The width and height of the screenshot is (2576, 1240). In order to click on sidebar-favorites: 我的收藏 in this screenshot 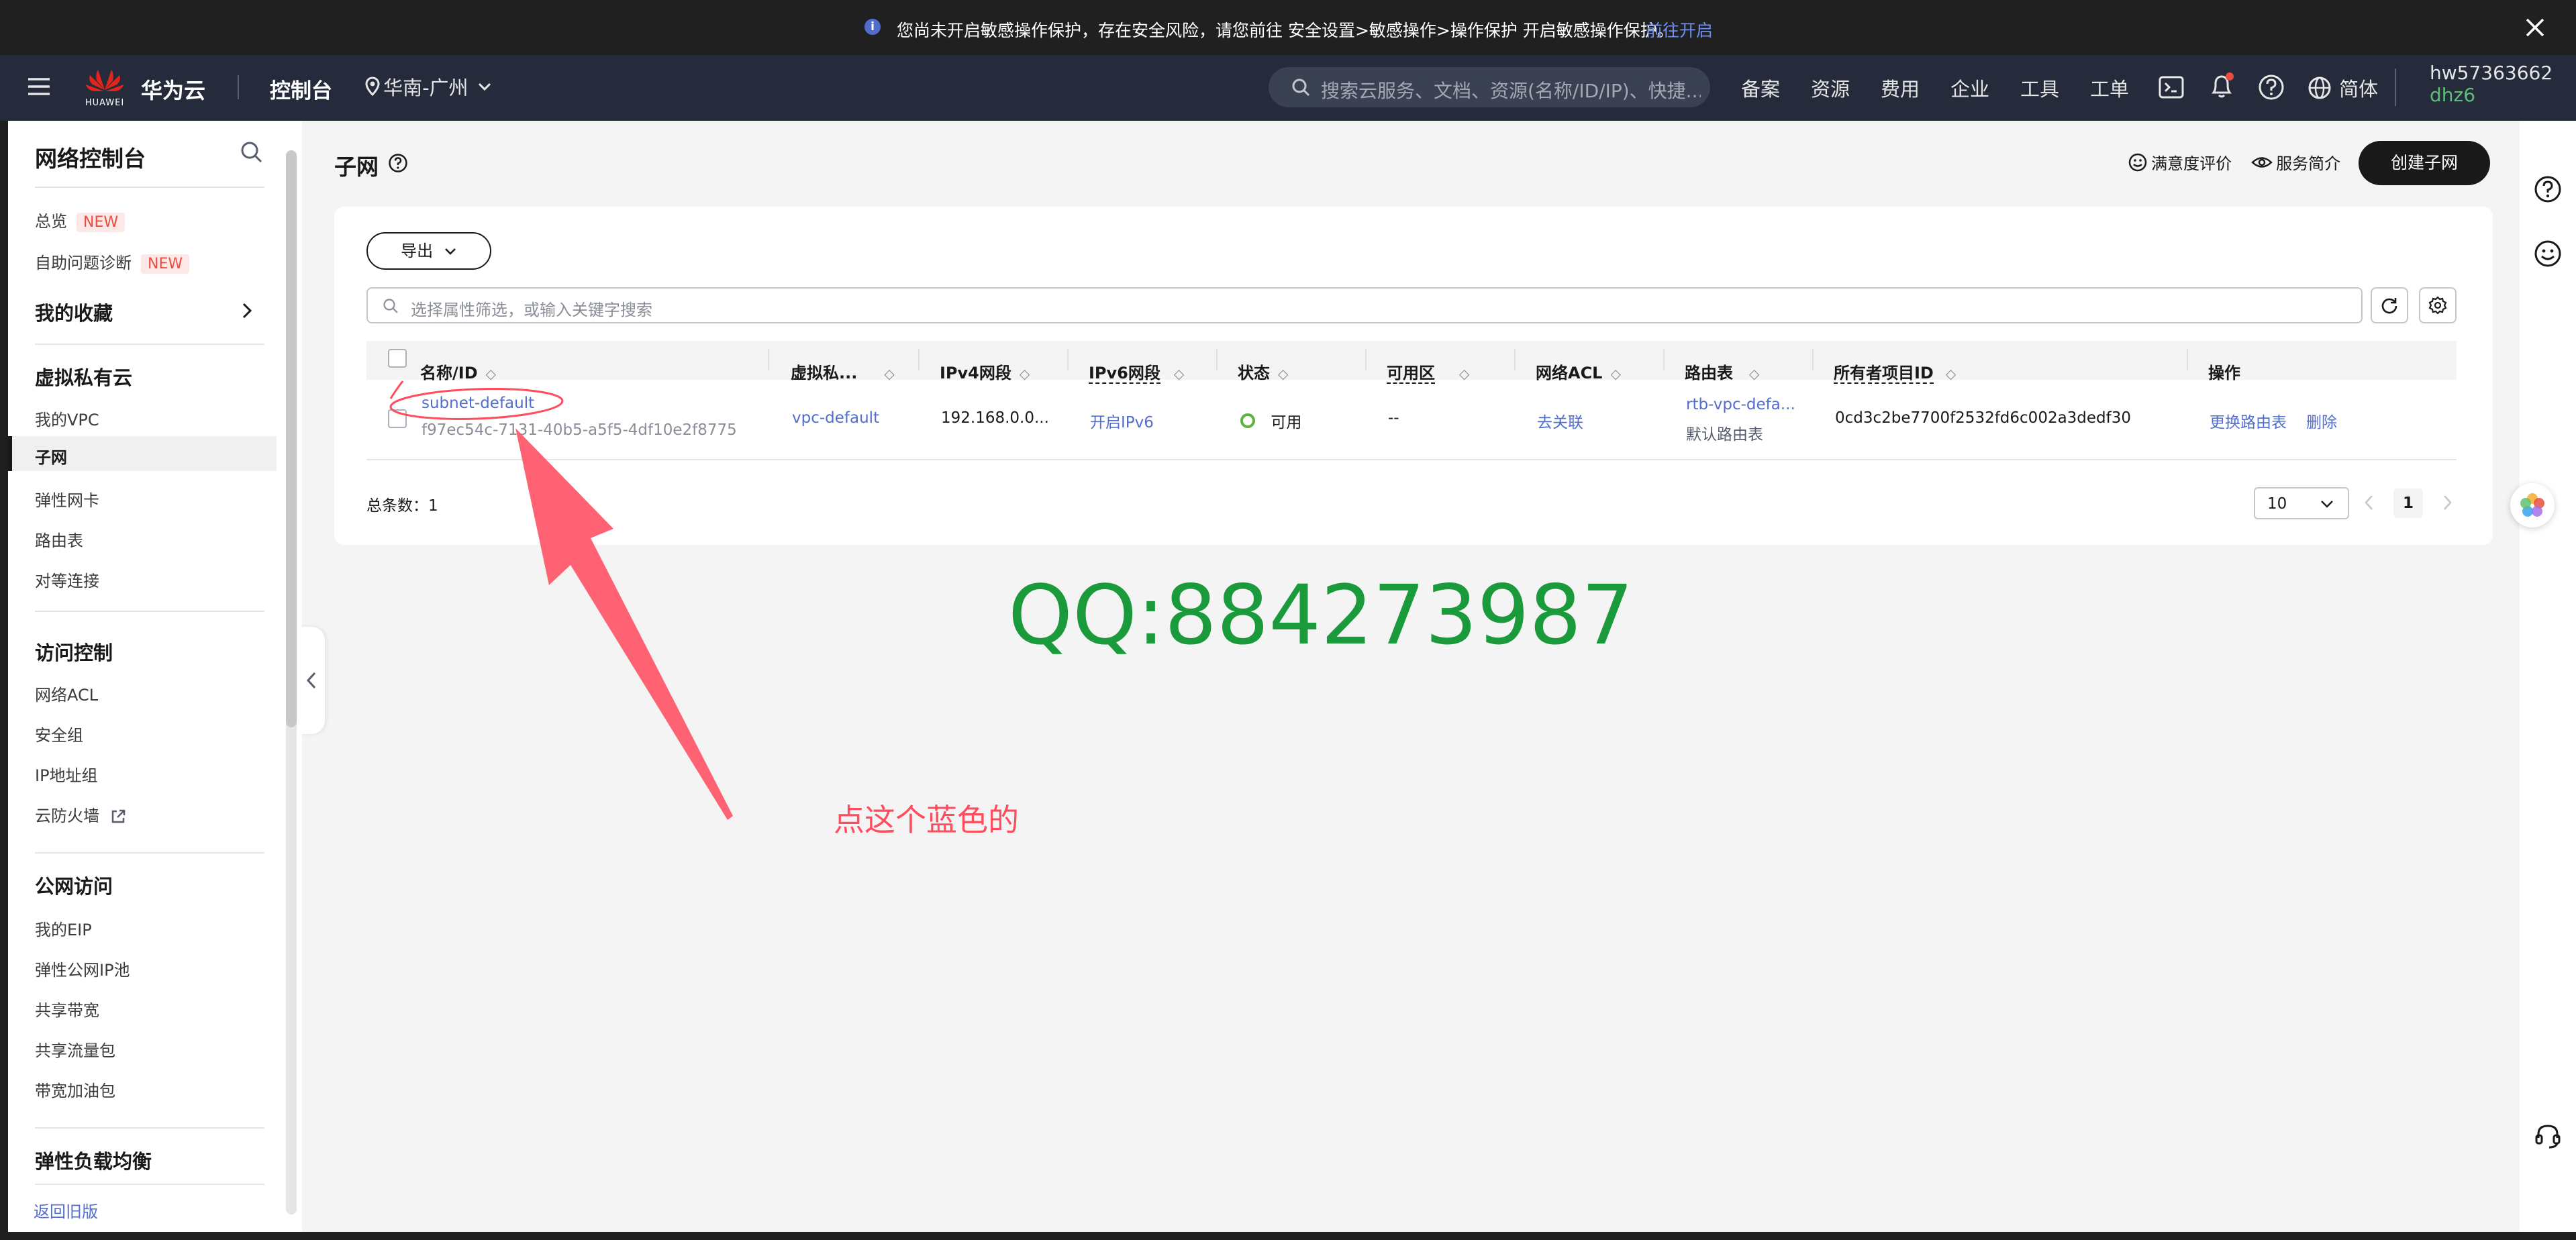, I will do `click(74, 312)`.